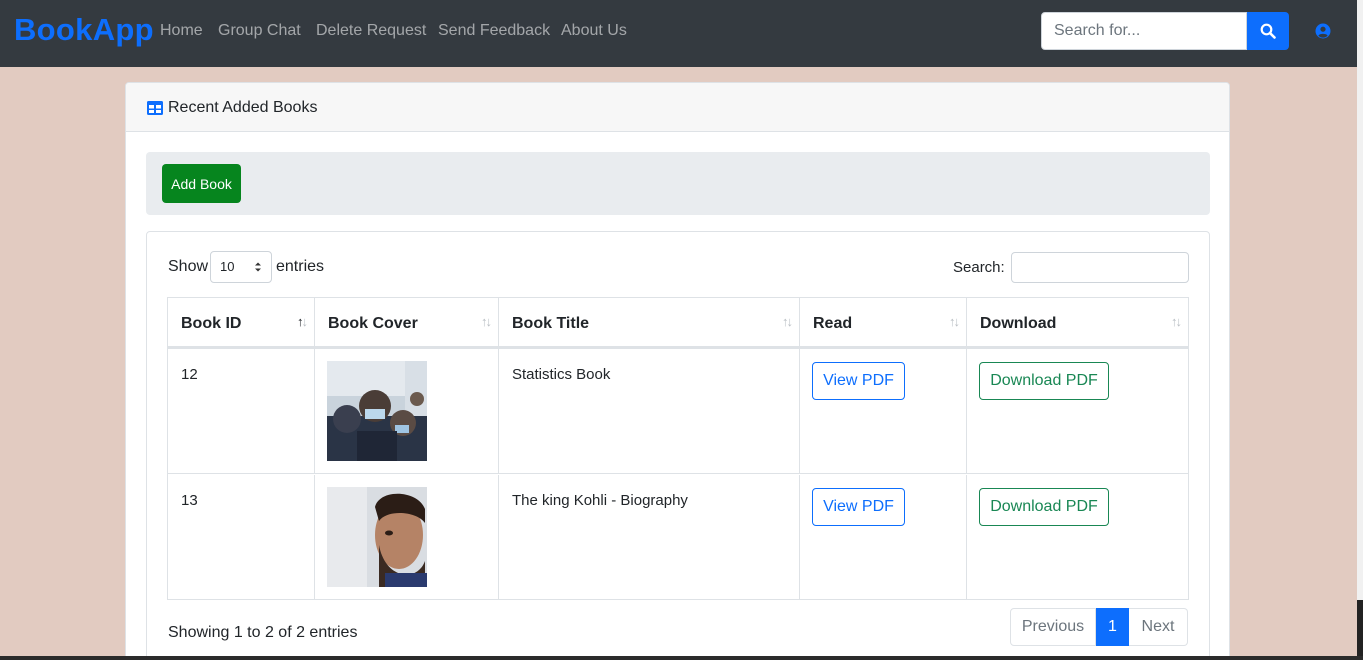 This screenshot has height=660, width=1363. What do you see at coordinates (241, 537) in the screenshot?
I see `td-book-id: 13` at bounding box center [241, 537].